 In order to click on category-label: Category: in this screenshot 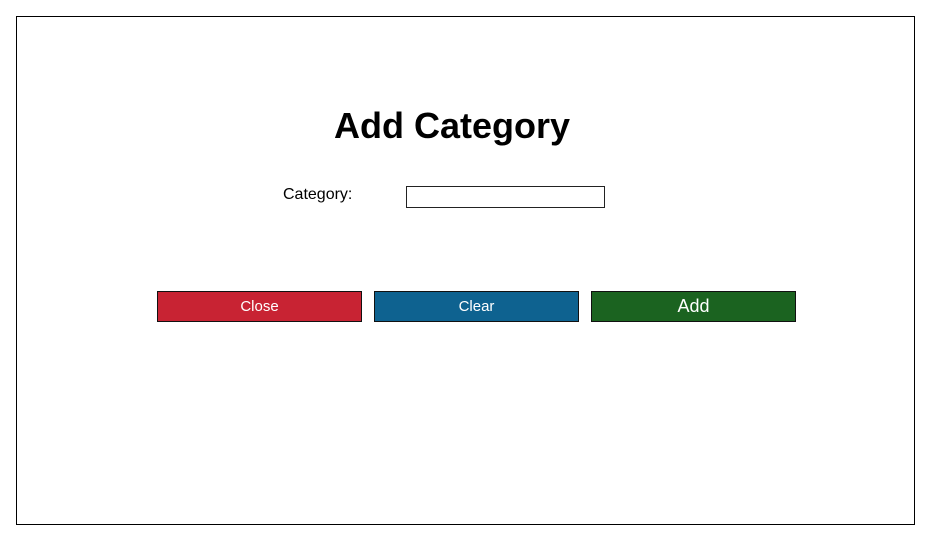, I will do `click(318, 194)`.